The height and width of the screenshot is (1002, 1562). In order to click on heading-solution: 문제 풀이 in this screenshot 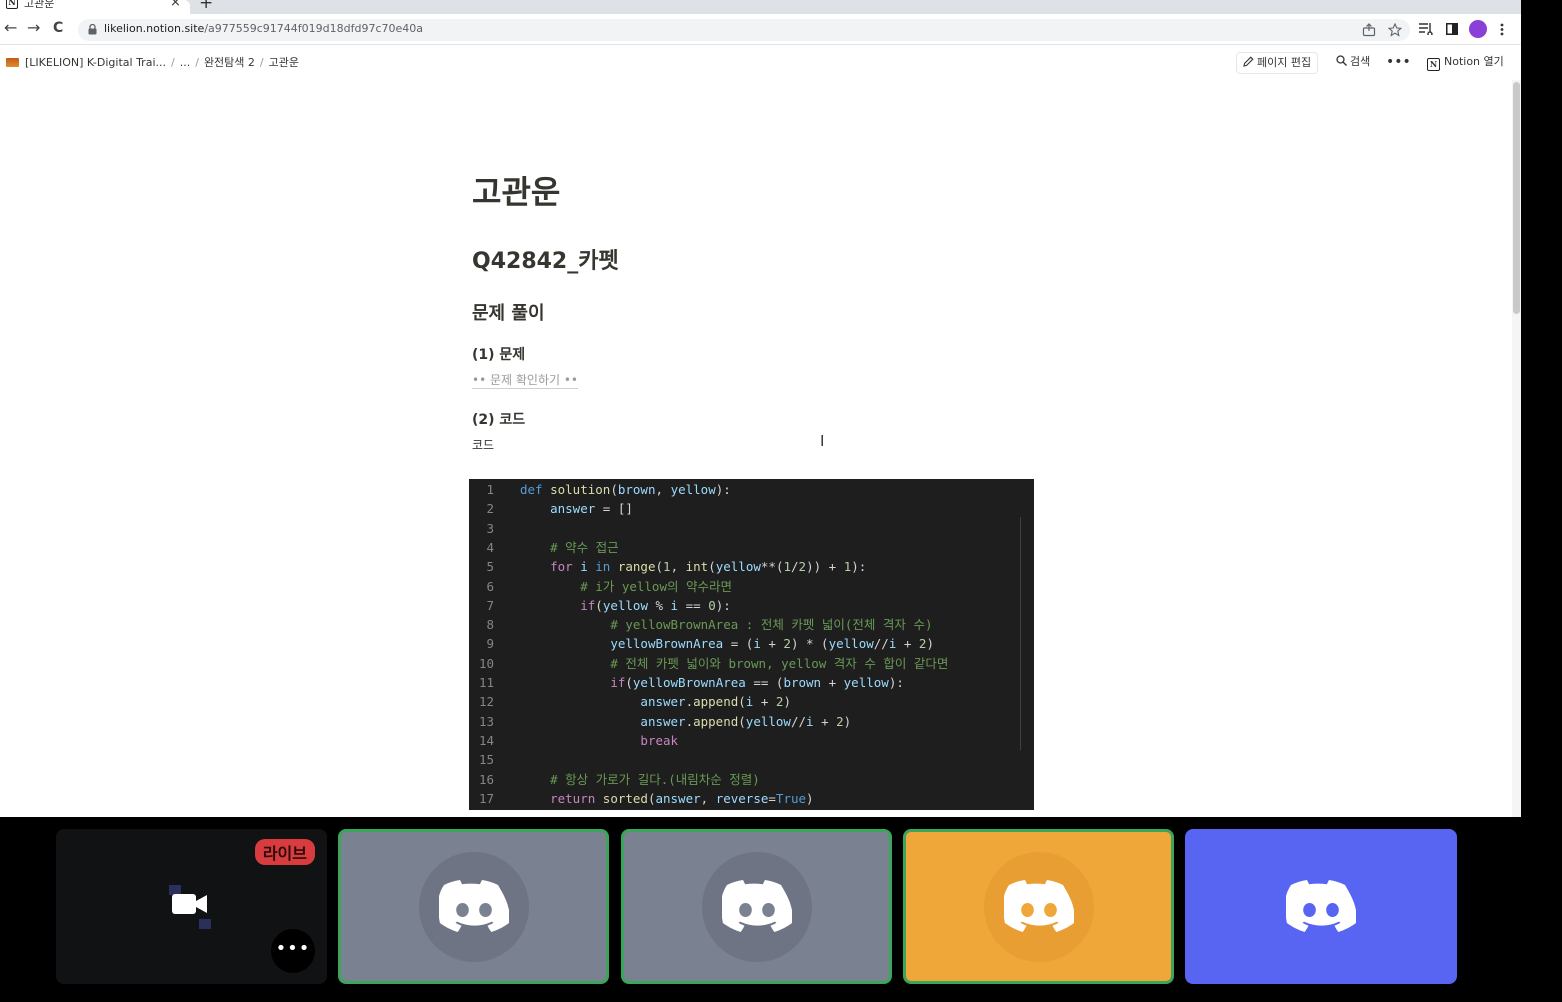, I will do `click(508, 312)`.